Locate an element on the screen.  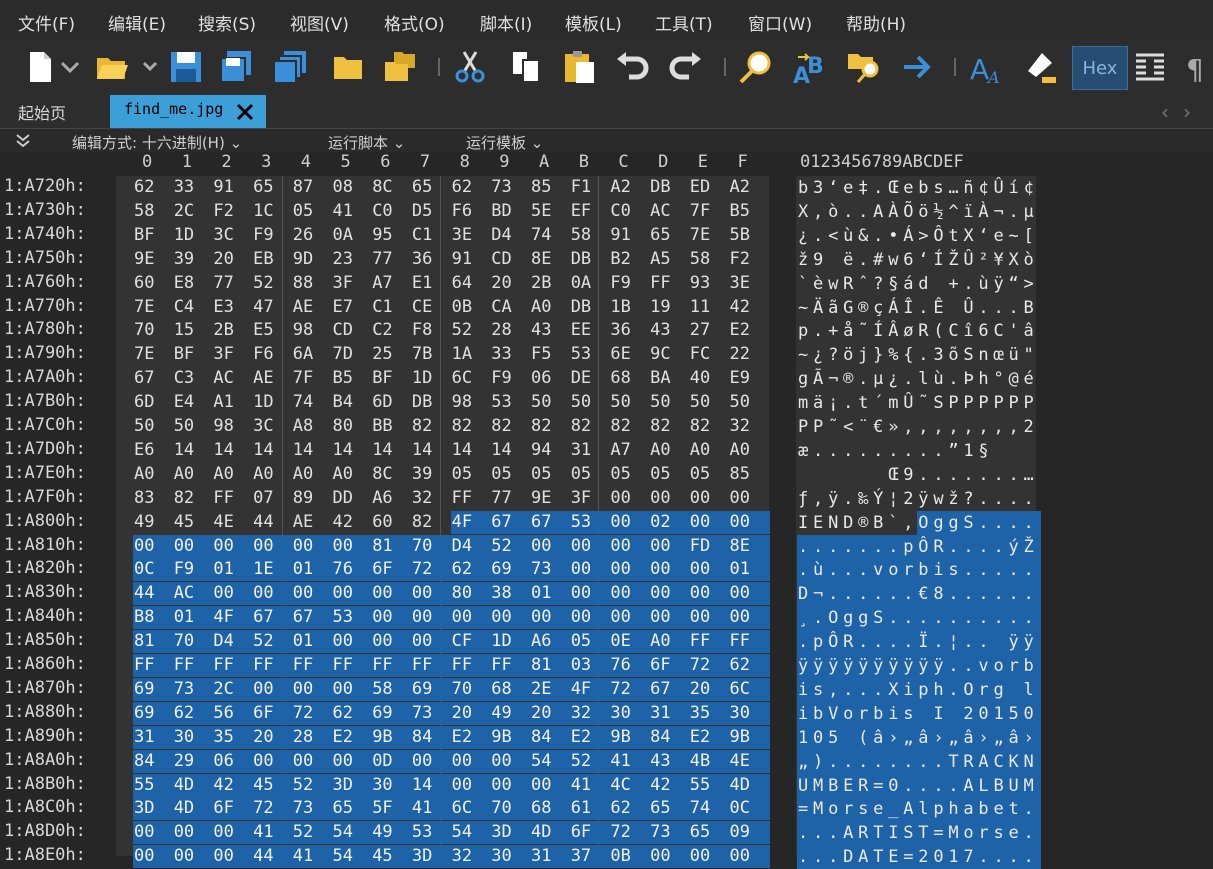
hex-byte: 28 is located at coordinates (510, 330).